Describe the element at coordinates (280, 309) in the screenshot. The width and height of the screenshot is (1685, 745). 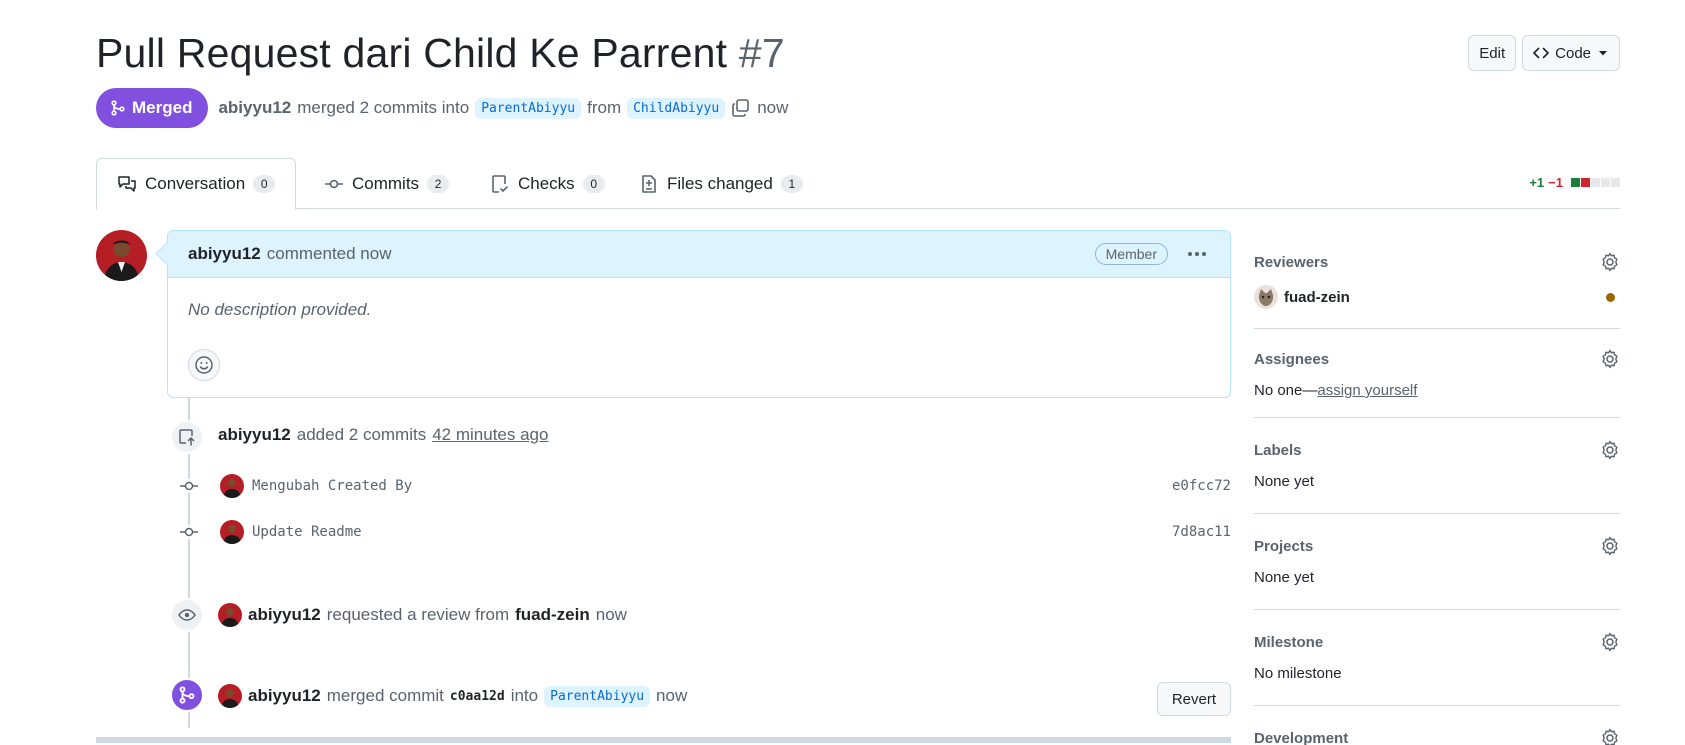
I see `comment-body: No description provided.` at that location.